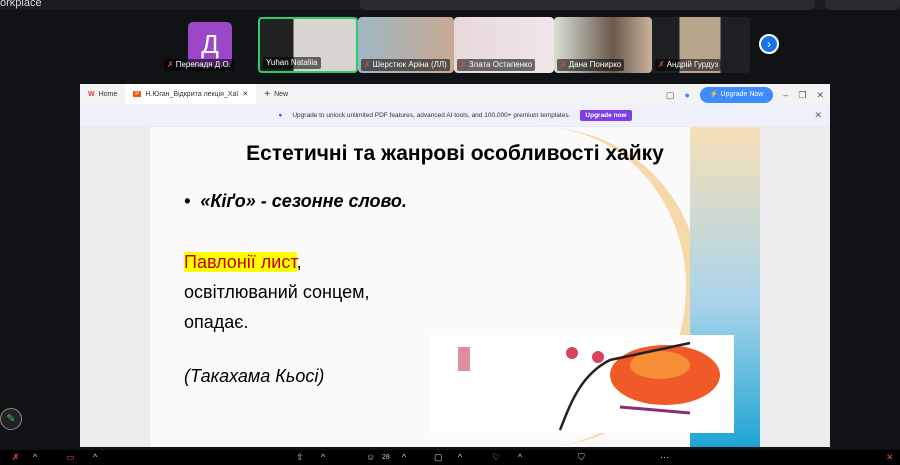 The height and width of the screenshot is (465, 900). I want to click on close-window-icon: ✕, so click(820, 95).